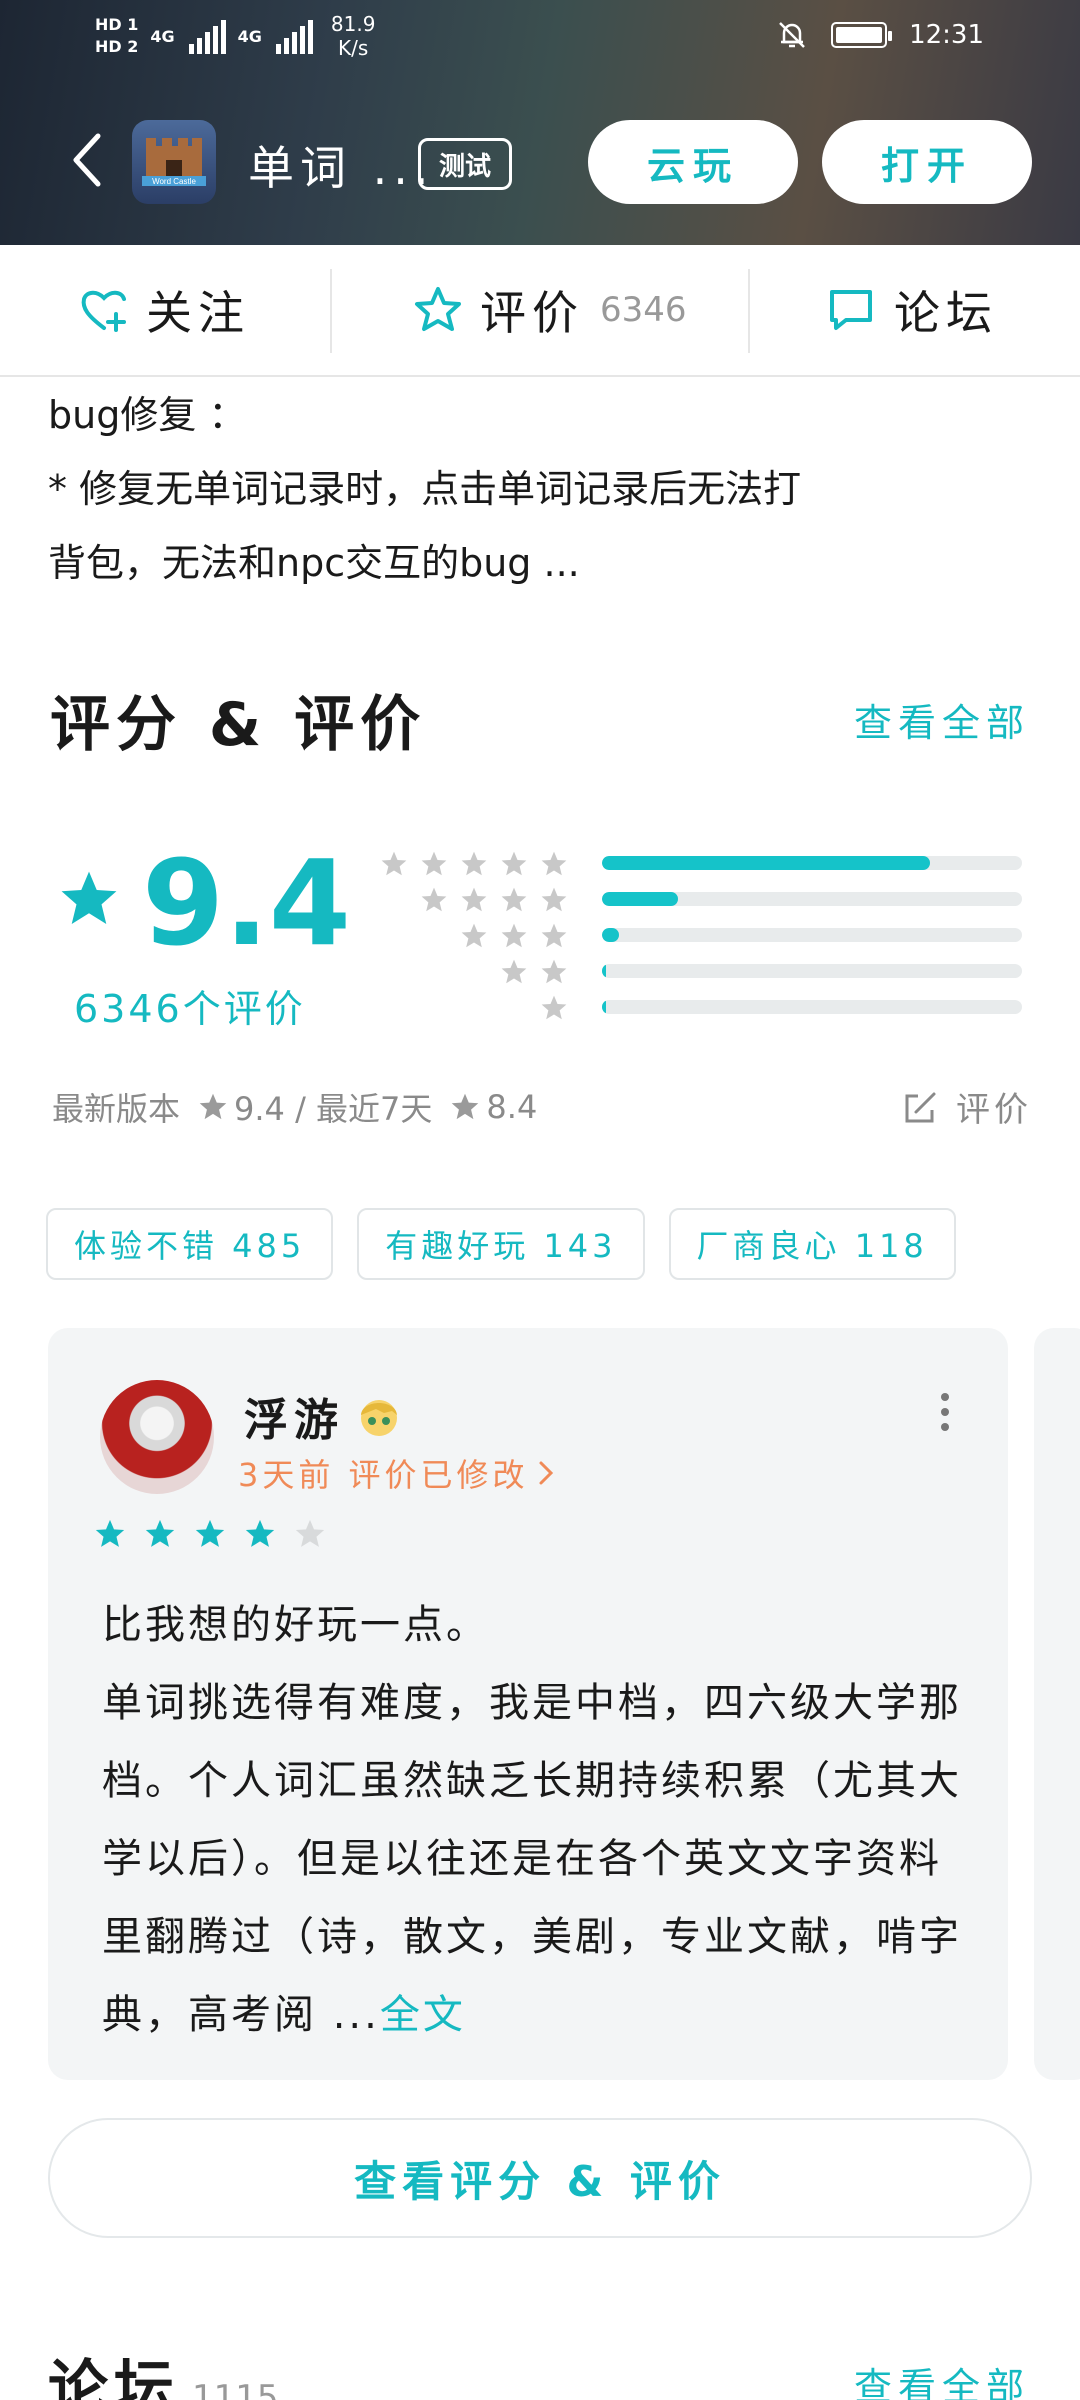 The image size is (1080, 2400). Describe the element at coordinates (235, 36) in the screenshot. I see `status-left: HD 1 HD 2 4G 4G 81.9 K/s` at that location.